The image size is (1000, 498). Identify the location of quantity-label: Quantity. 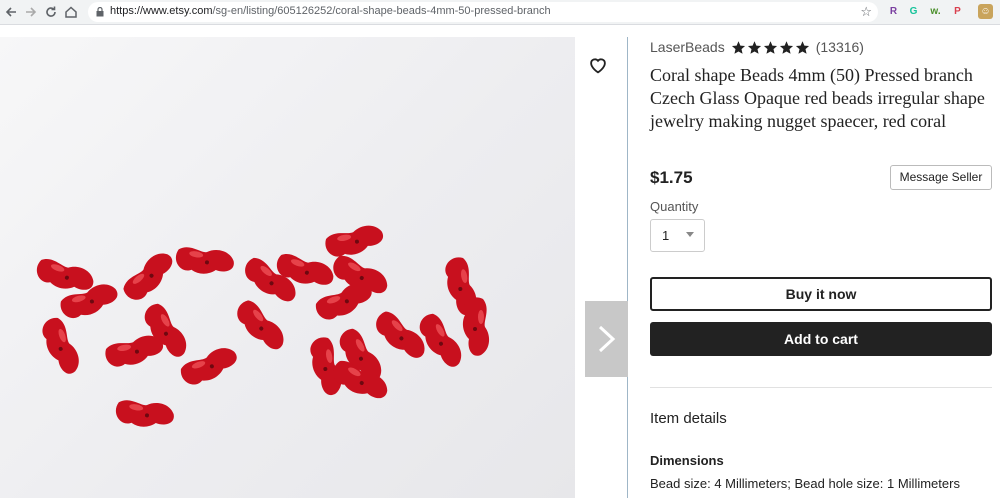
(674, 206).